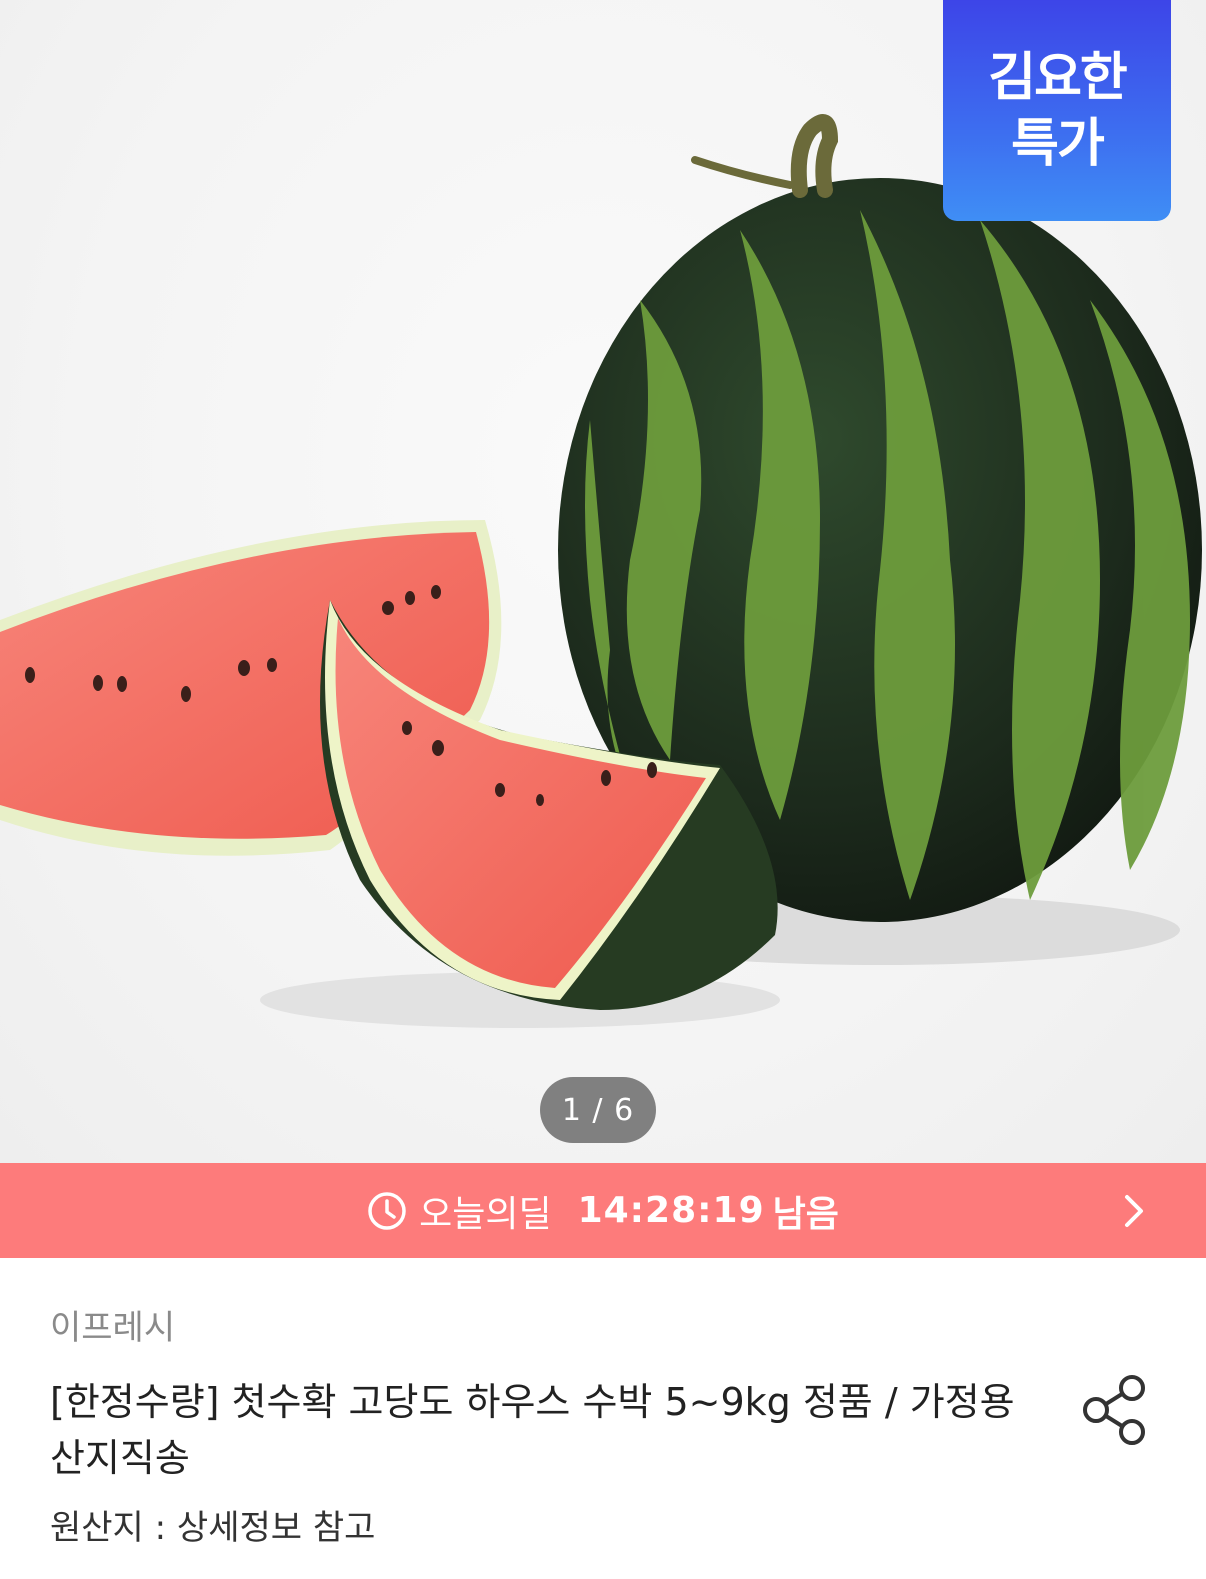 This screenshot has width=1206, height=1579. What do you see at coordinates (805, 1214) in the screenshot?
I see `deal-remaining-label: 남음` at bounding box center [805, 1214].